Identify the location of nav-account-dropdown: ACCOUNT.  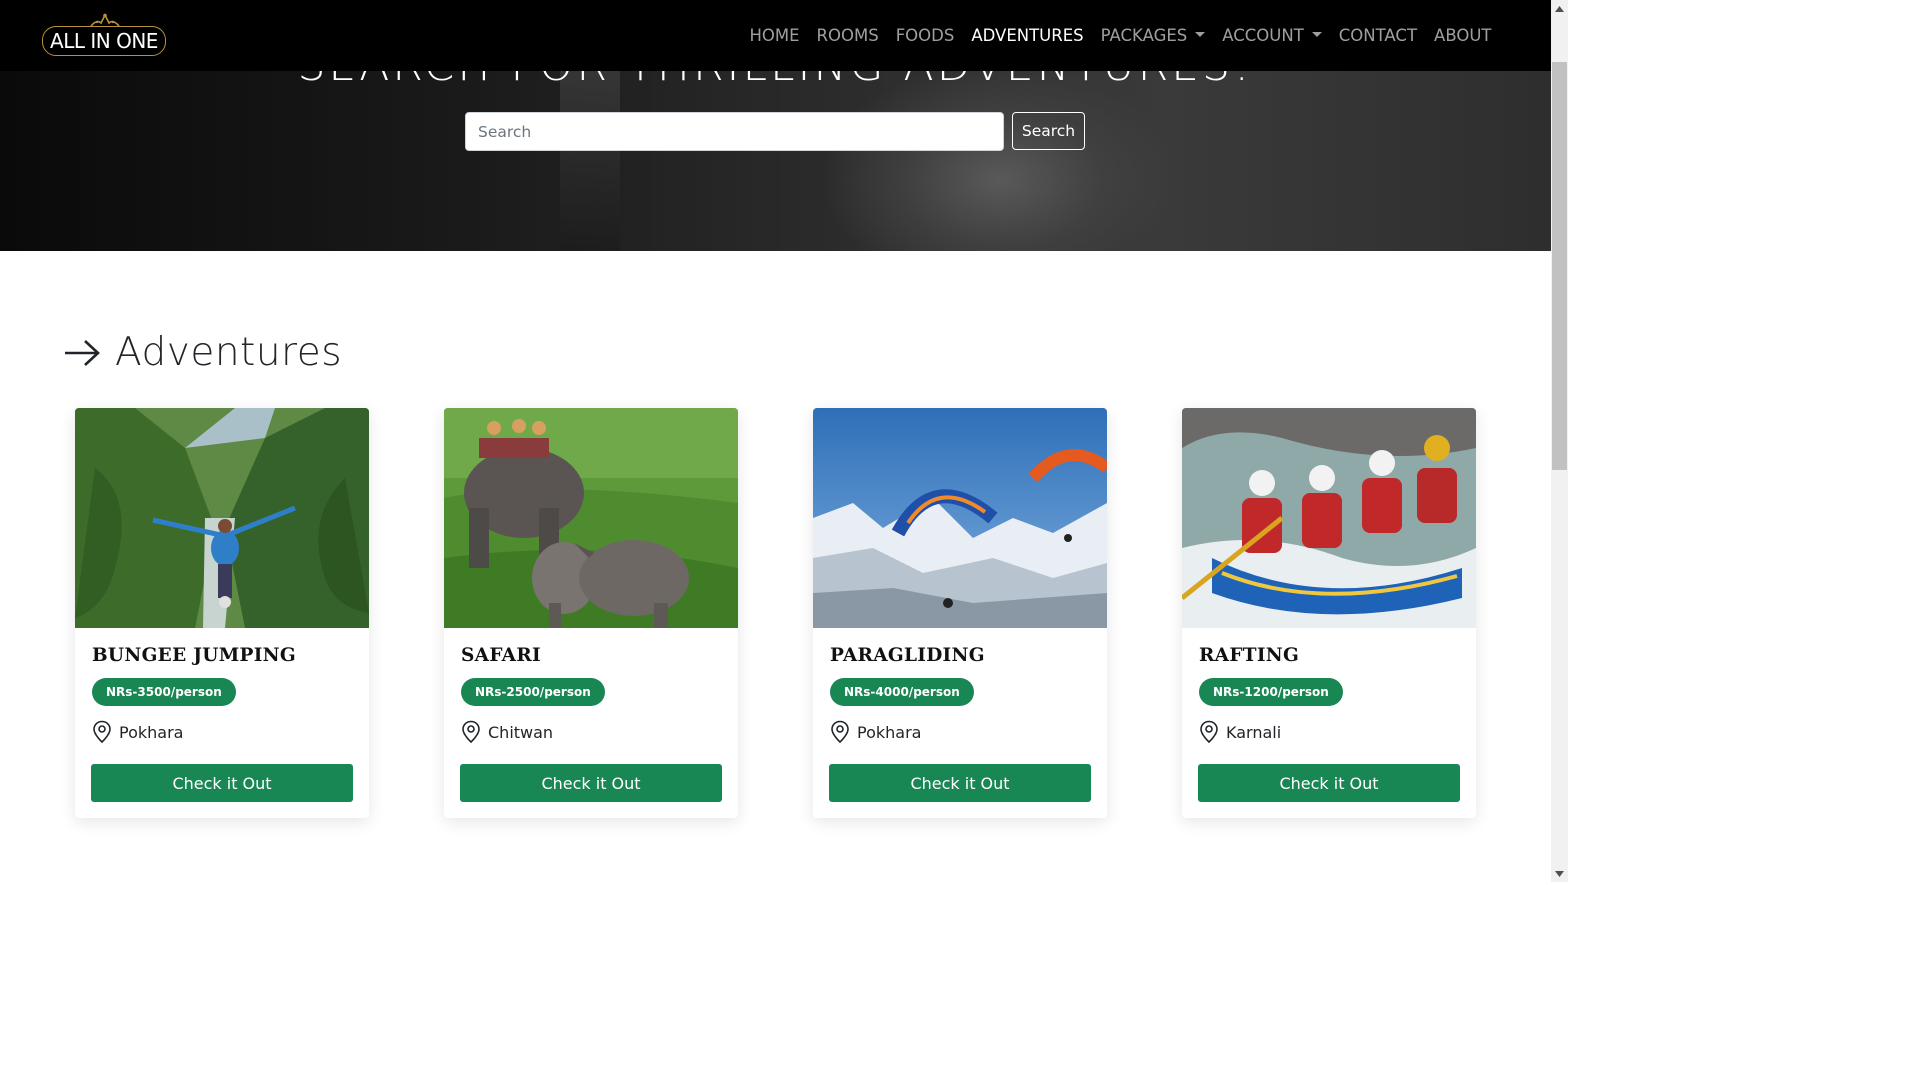
(1272, 35).